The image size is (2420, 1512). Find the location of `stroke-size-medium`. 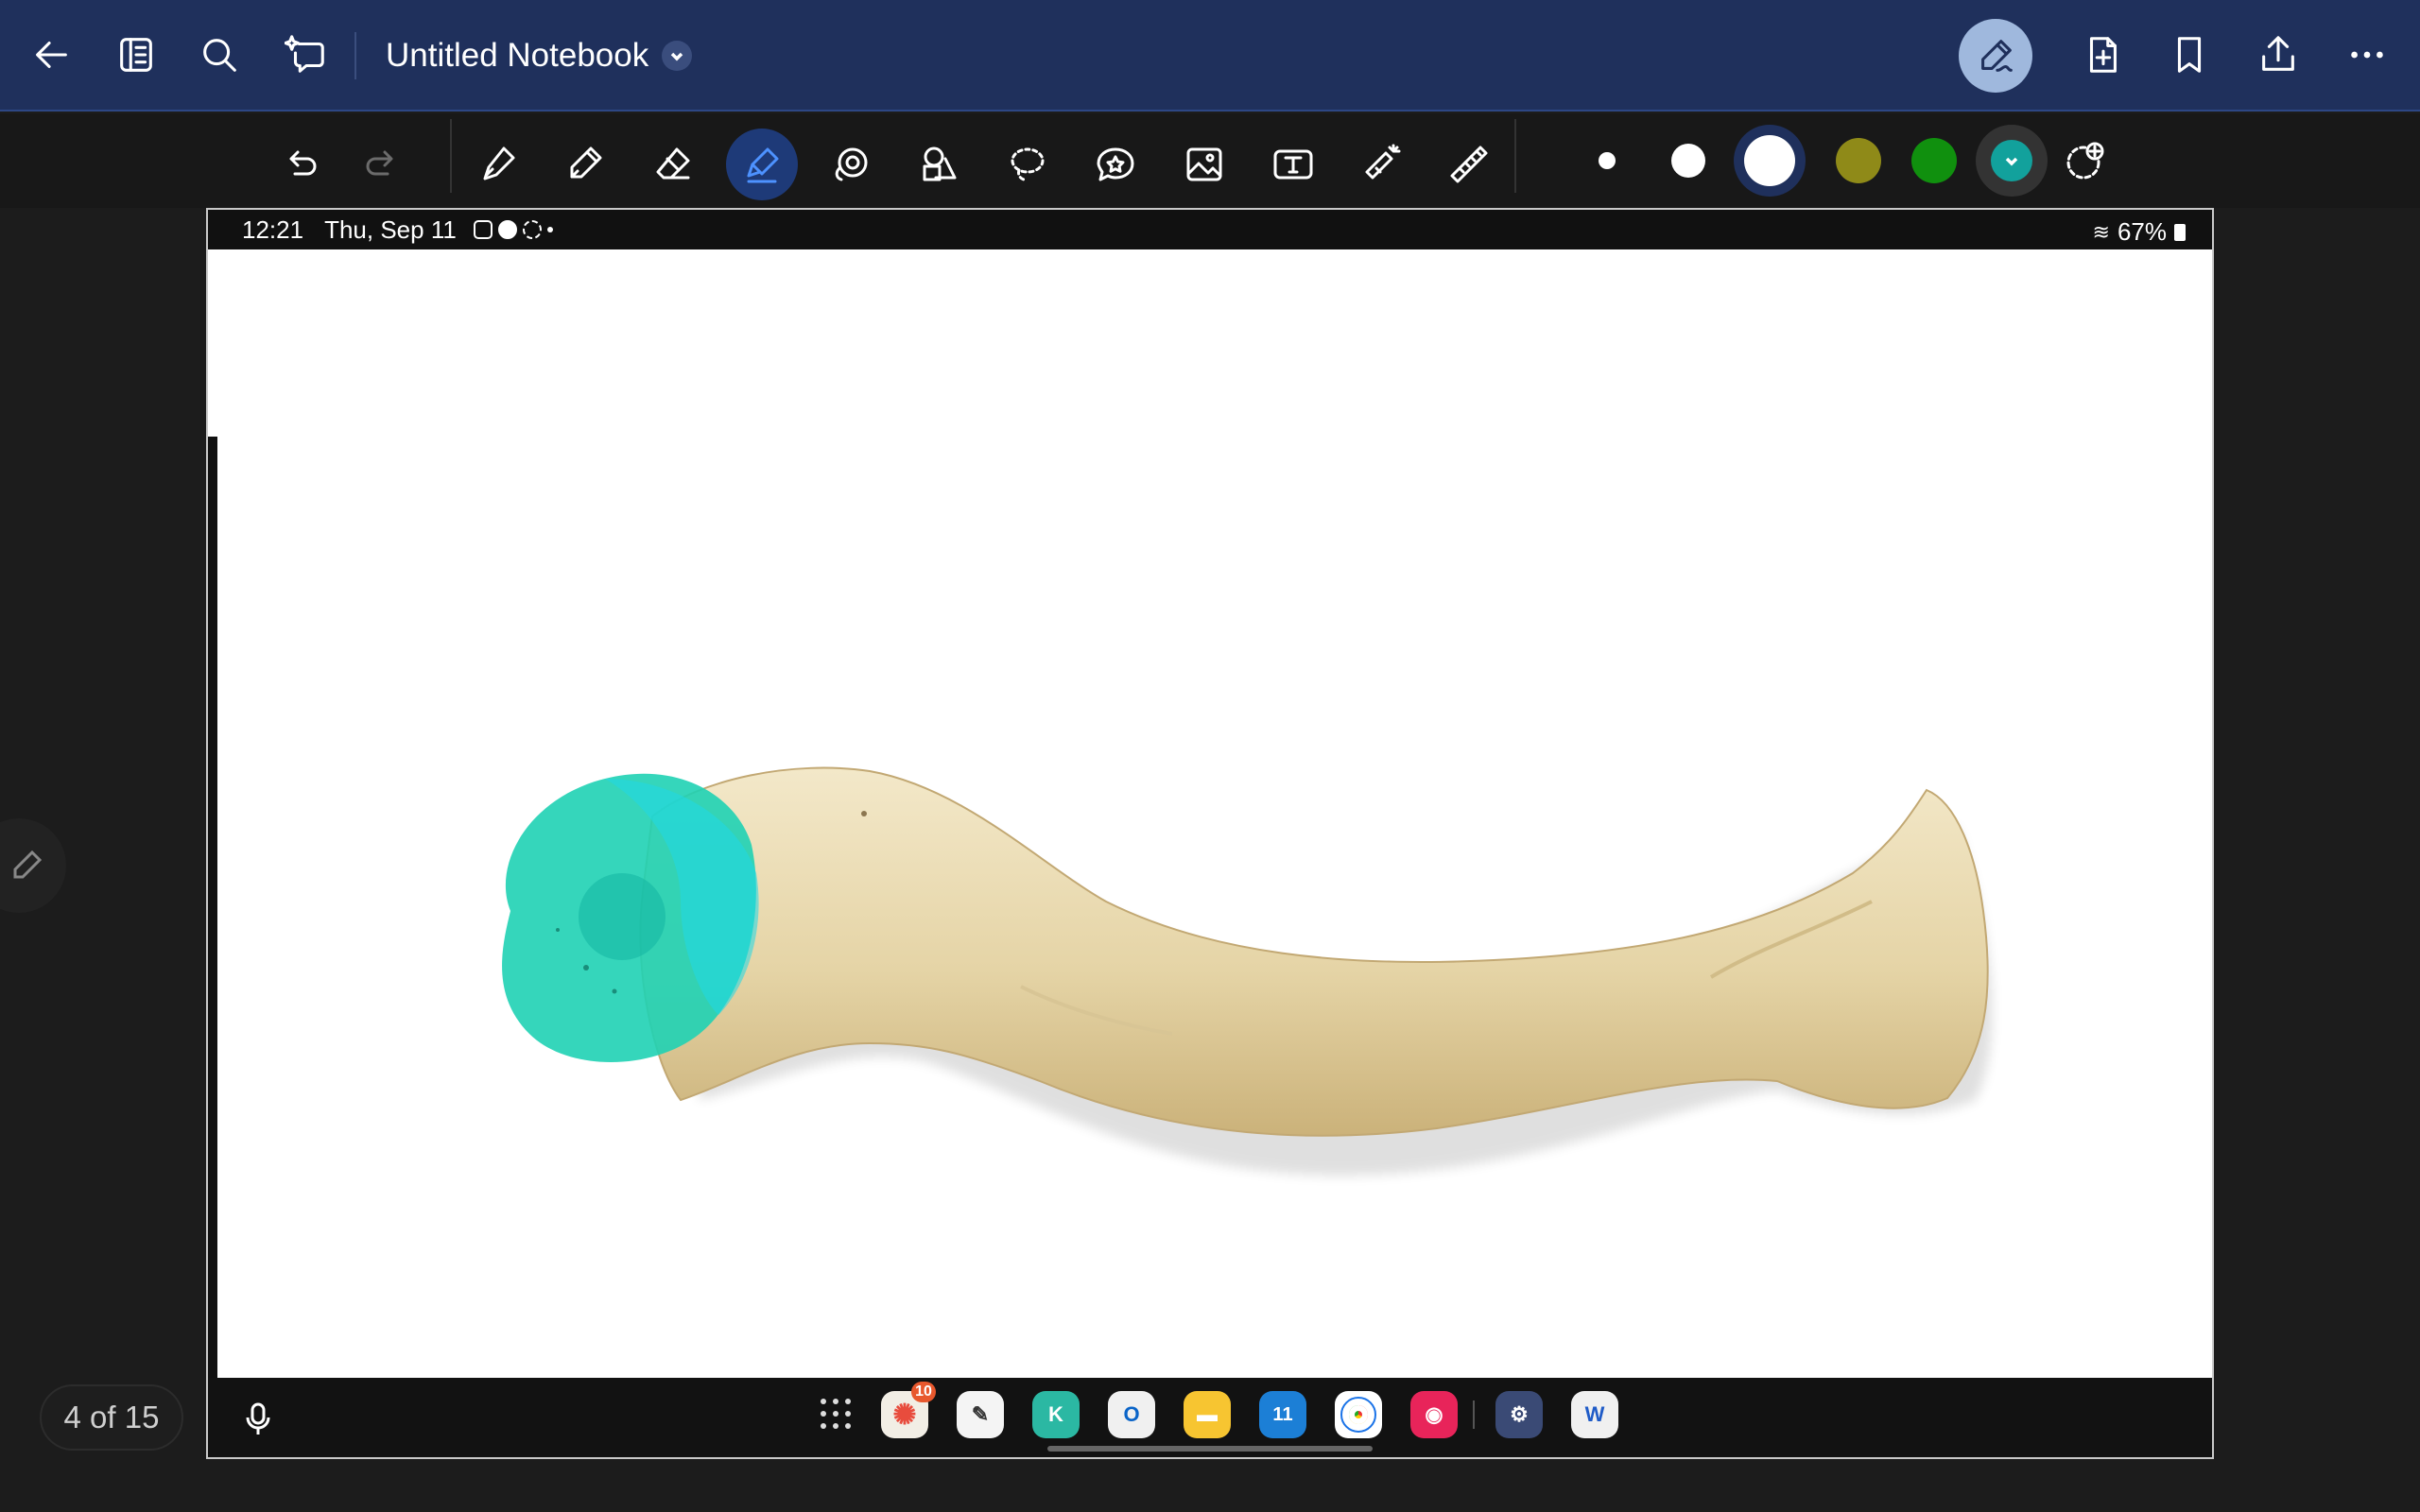

stroke-size-medium is located at coordinates (1688, 161).